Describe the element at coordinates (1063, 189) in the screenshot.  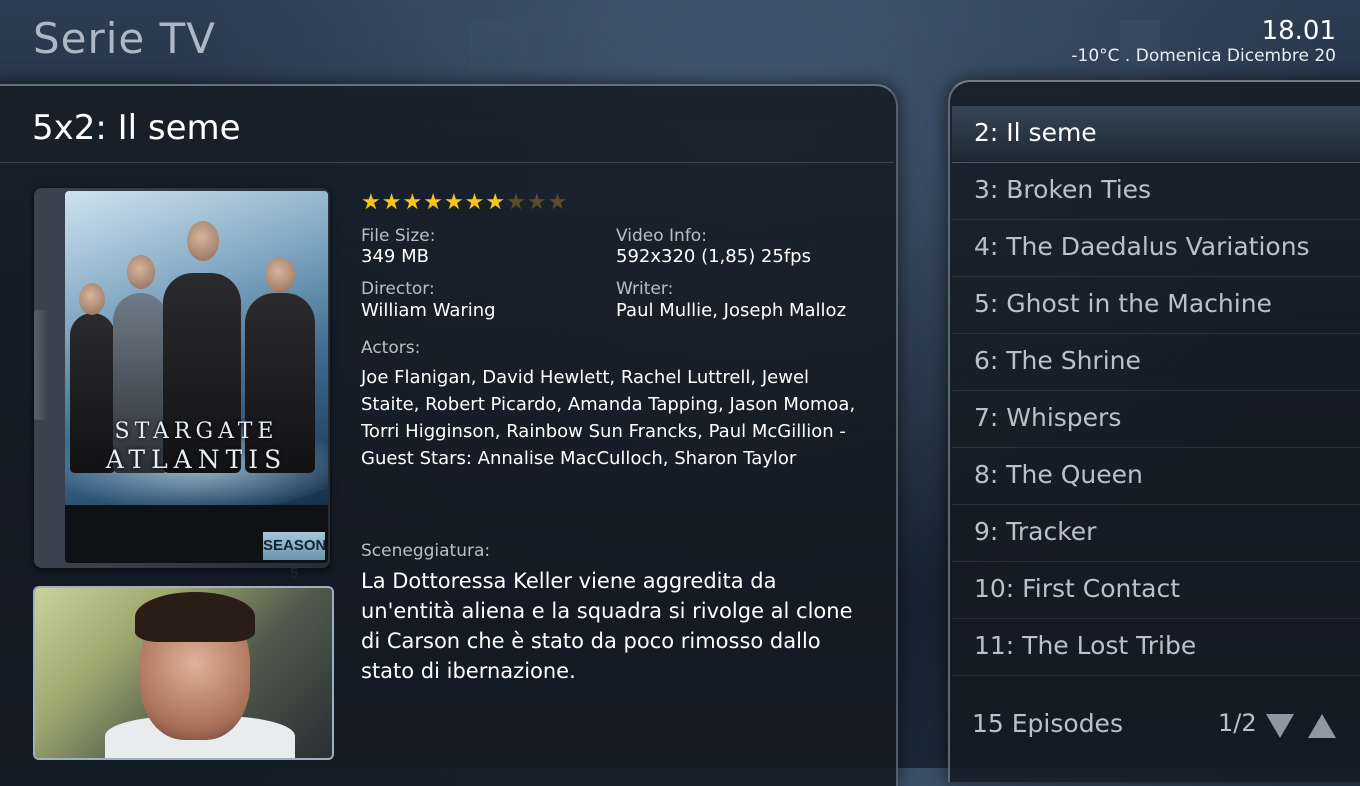
I see `episode-list-item-label: 3: Broken Ties` at that location.